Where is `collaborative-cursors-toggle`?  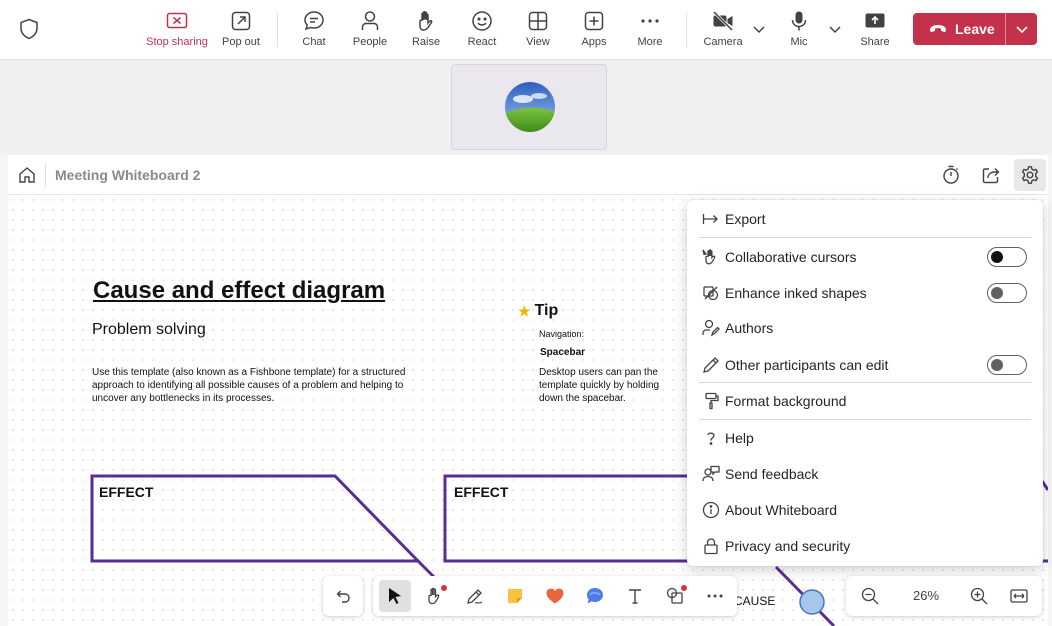
collaborative-cursors-toggle is located at coordinates (1007, 257).